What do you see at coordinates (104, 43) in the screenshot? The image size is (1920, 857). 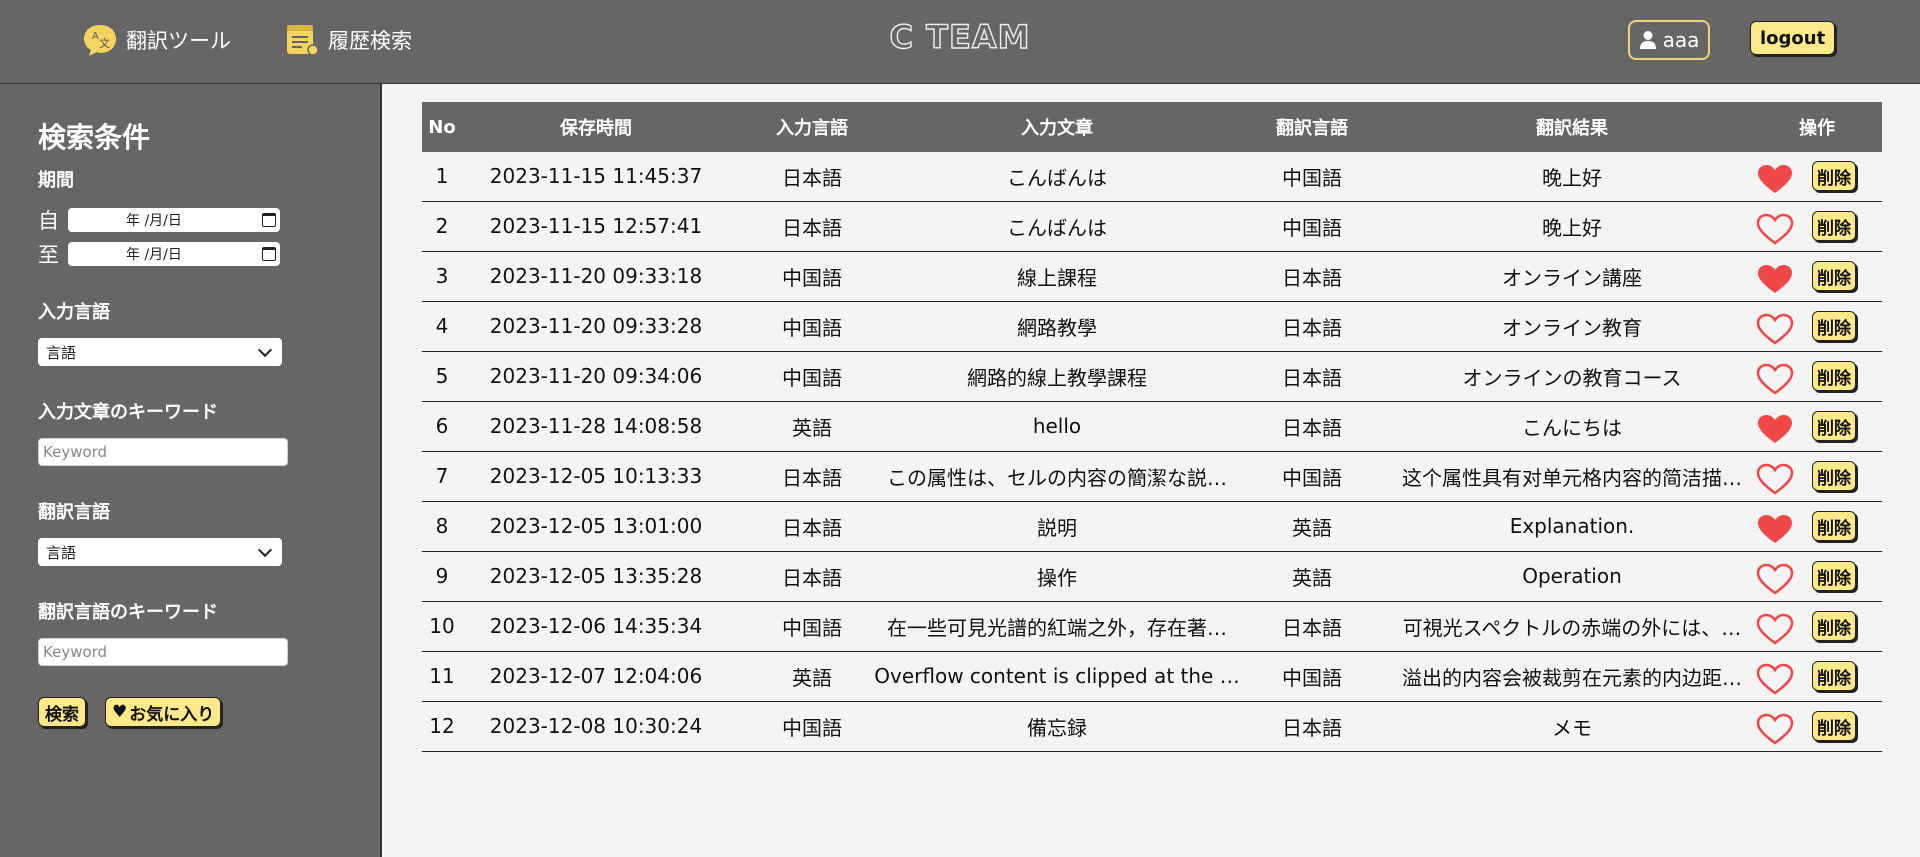 I see `svg-text: 文` at bounding box center [104, 43].